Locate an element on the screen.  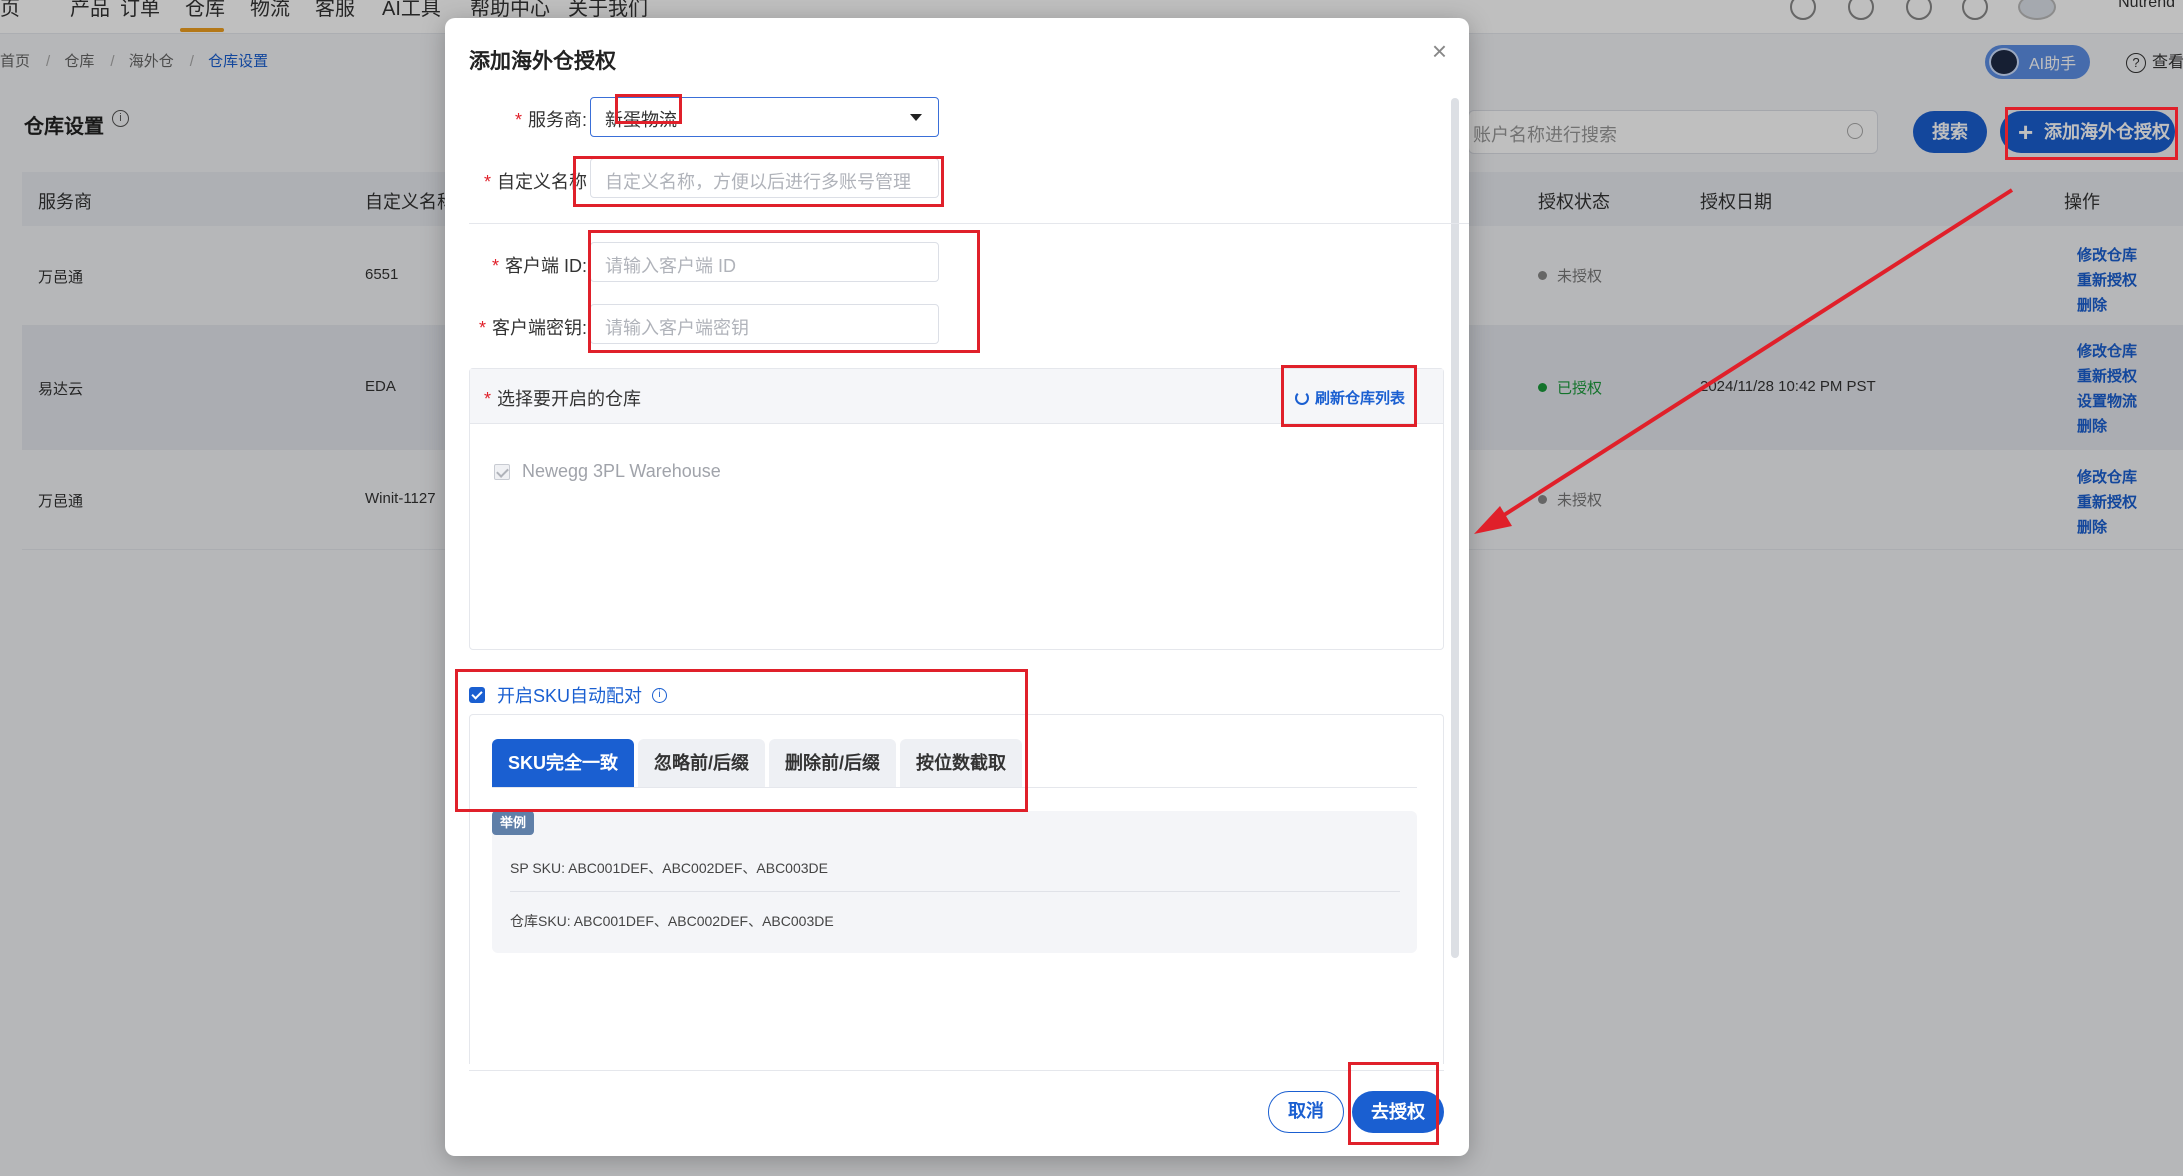
client-id-label: * 客户端 ID: is located at coordinates (539, 266).